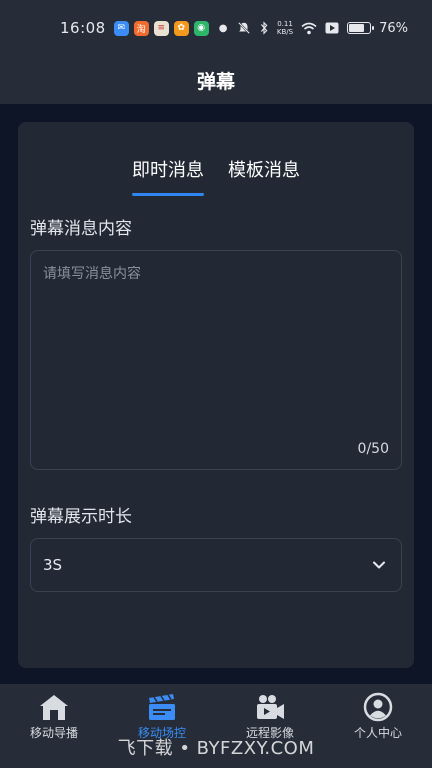  I want to click on battery-level, so click(357, 28).